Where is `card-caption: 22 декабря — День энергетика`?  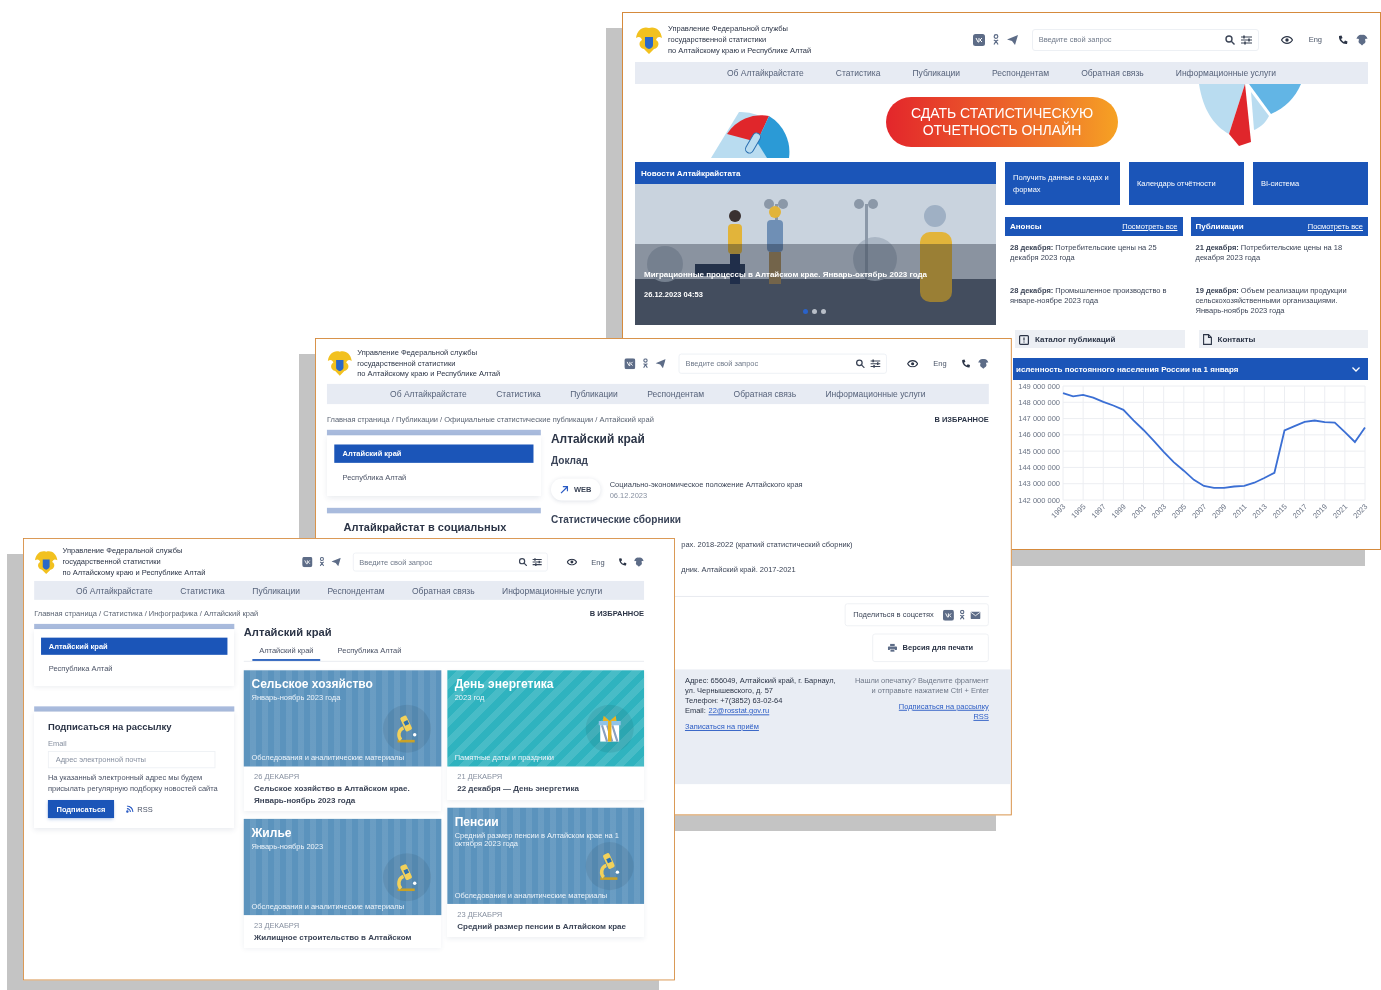 card-caption: 22 декабря — День энергетика is located at coordinates (518, 789).